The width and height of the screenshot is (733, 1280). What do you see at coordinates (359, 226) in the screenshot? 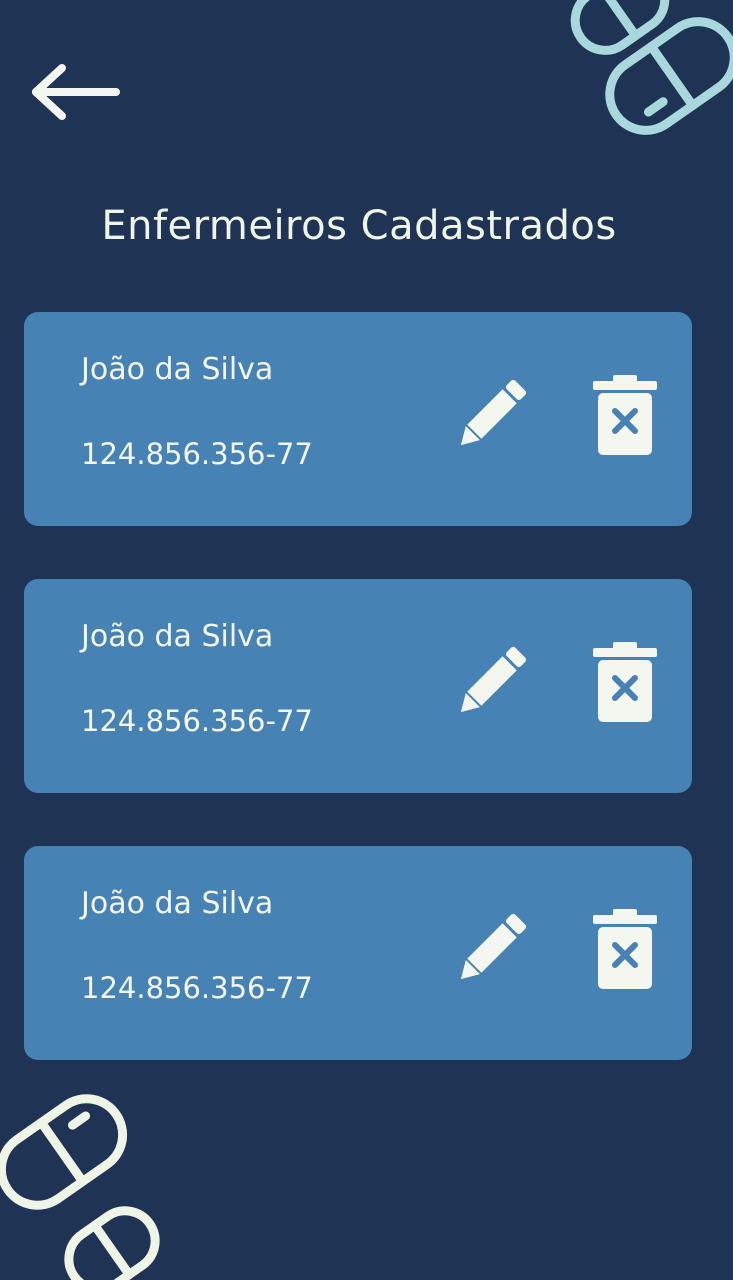
I see `page-title: Enfermeiros Cadastrados` at bounding box center [359, 226].